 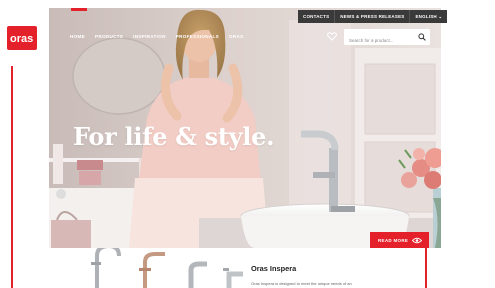 I want to click on read-more-button: READ MORE, so click(x=399, y=240).